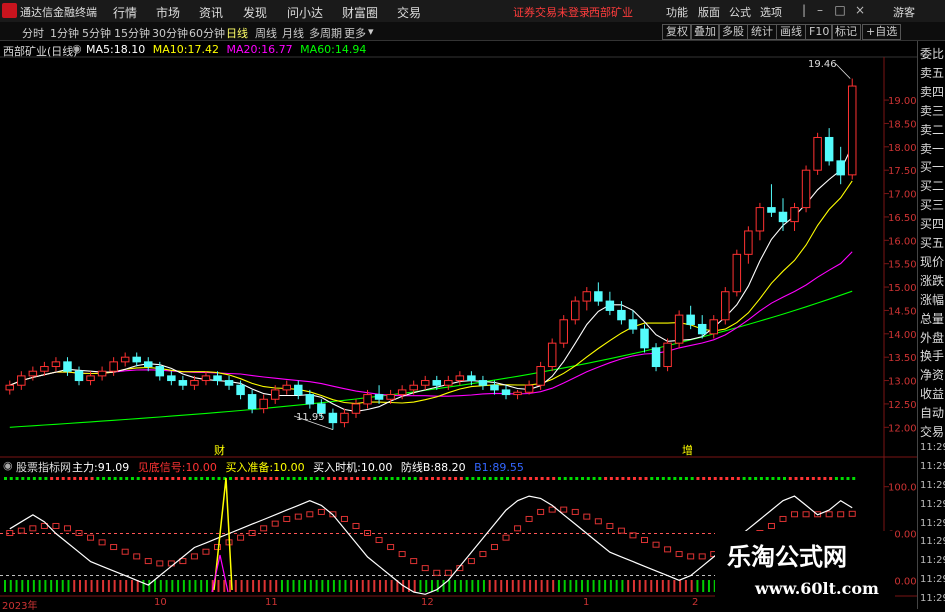 This screenshot has width=945, height=612. Describe the element at coordinates (932, 91) in the screenshot. I see `side-panel-item: 卖四` at that location.